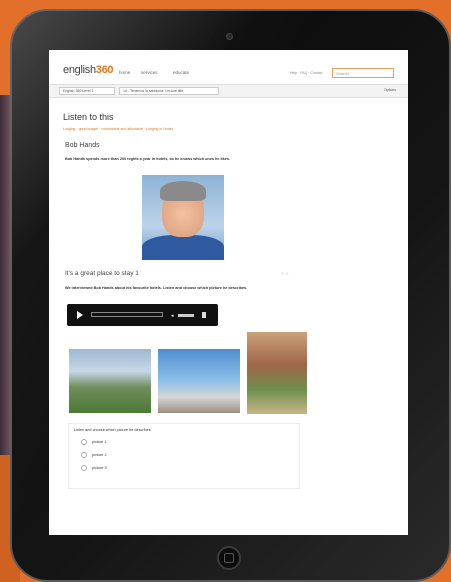 Image resolution: width=451 pixels, height=582 pixels. What do you see at coordinates (102, 273) in the screenshot?
I see `section-heading-stay: It's a great place to stay 1` at bounding box center [102, 273].